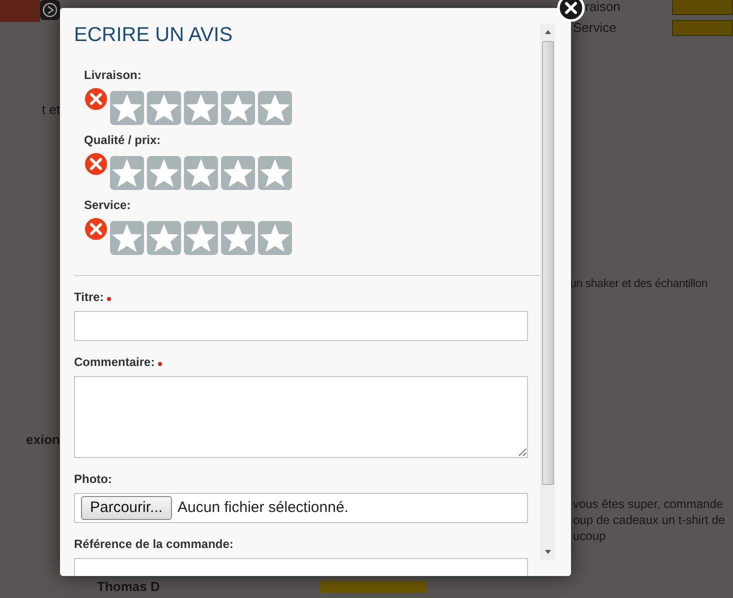 This screenshot has height=598, width=733. Describe the element at coordinates (649, 520) in the screenshot. I see `background-text: oup de cadeaux un t-shirt de` at that location.